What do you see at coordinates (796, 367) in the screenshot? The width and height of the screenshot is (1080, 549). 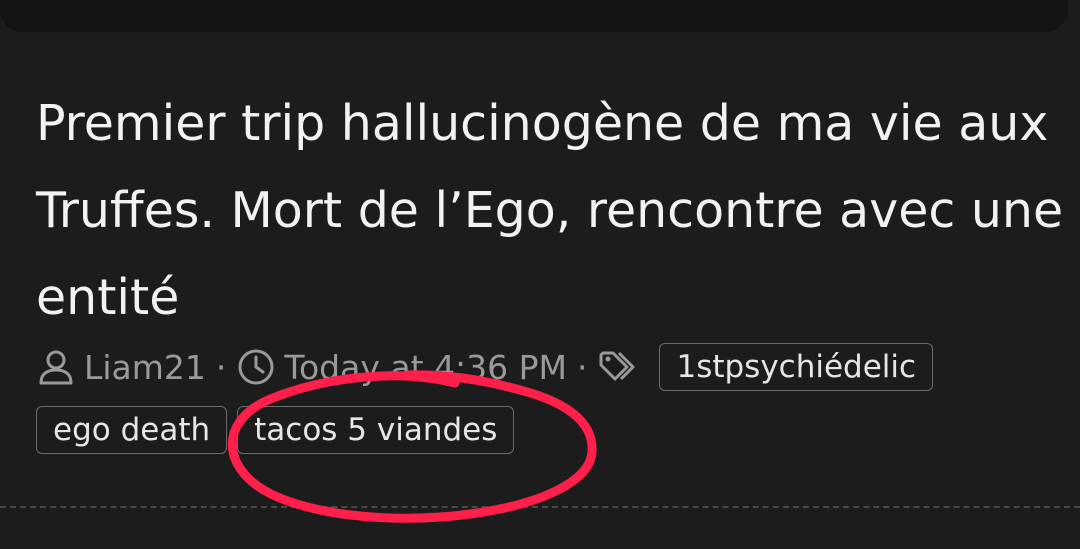 I see `tag-1stpsychiedelic: 1stpsychiédelic` at bounding box center [796, 367].